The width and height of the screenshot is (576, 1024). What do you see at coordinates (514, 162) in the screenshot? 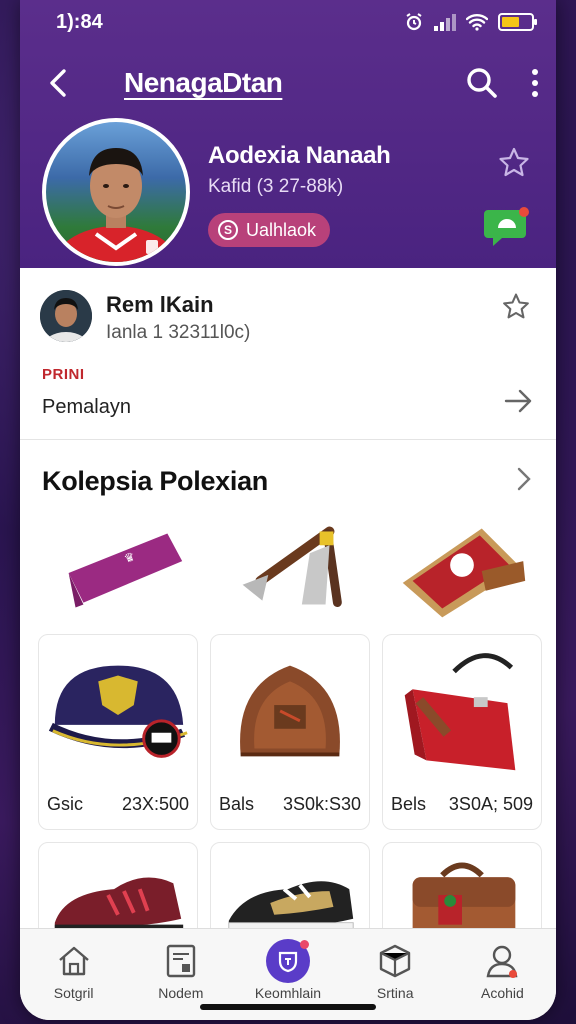
I see `favorite-star-icon` at bounding box center [514, 162].